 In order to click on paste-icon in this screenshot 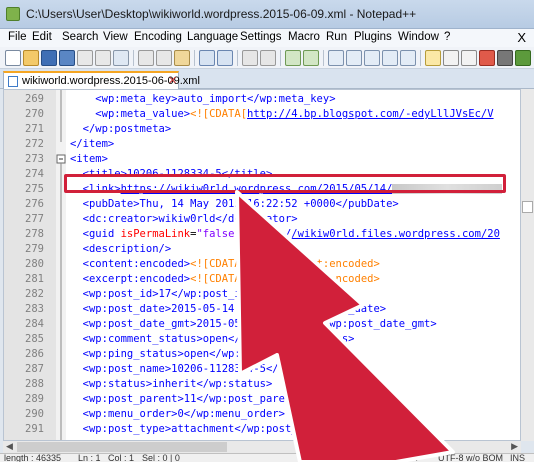, I will do `click(182, 58)`.